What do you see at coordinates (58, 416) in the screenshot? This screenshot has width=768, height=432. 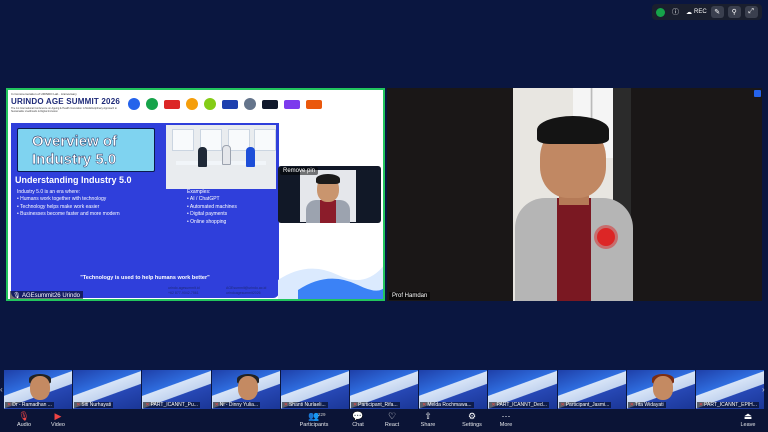 I see `camera-off-icon: ▶` at bounding box center [58, 416].